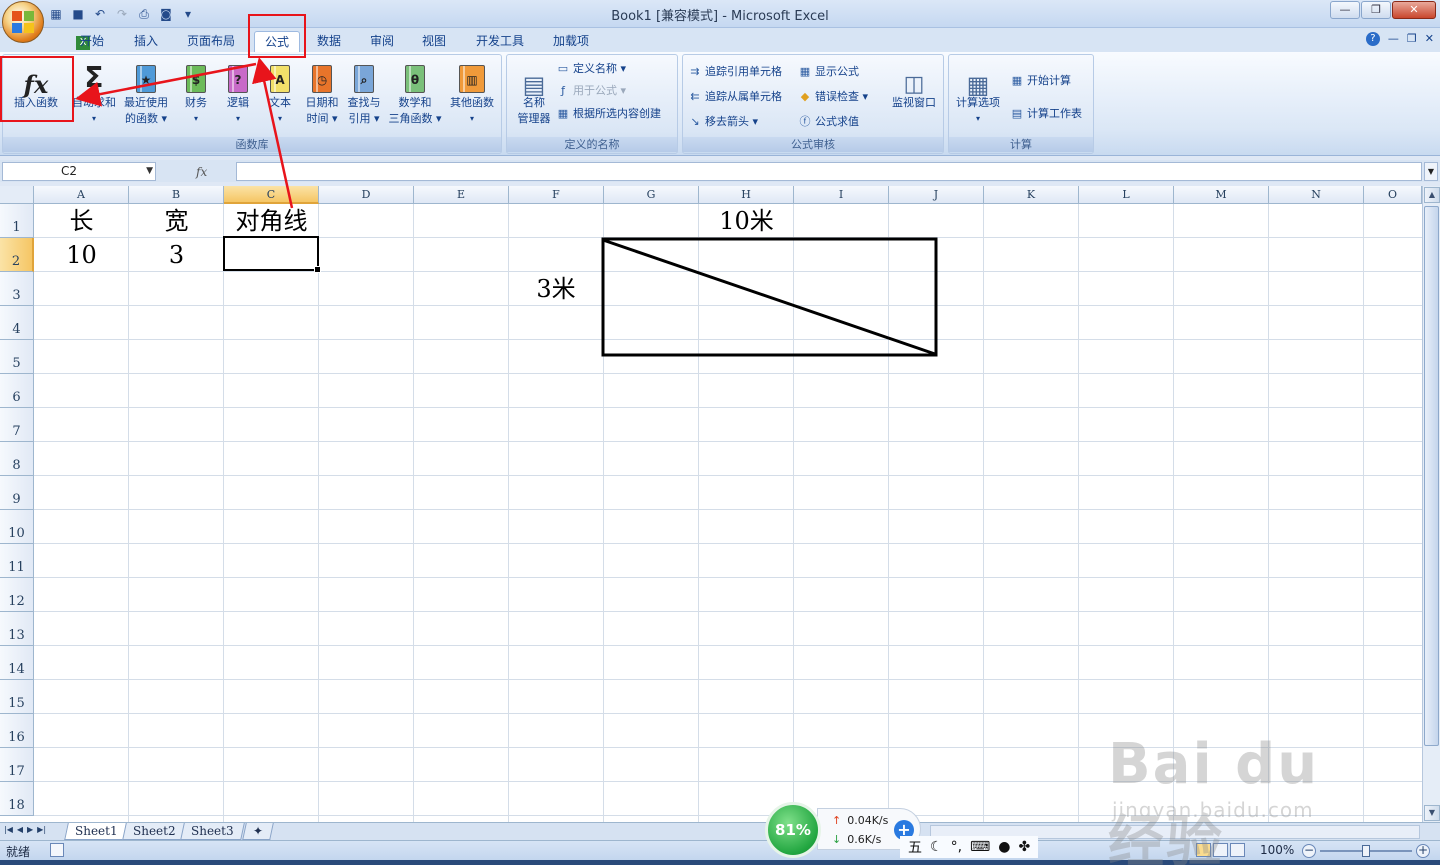 The height and width of the screenshot is (865, 1440). Describe the element at coordinates (1277, 850) in the screenshot. I see `zoom-level: 100%` at that location.